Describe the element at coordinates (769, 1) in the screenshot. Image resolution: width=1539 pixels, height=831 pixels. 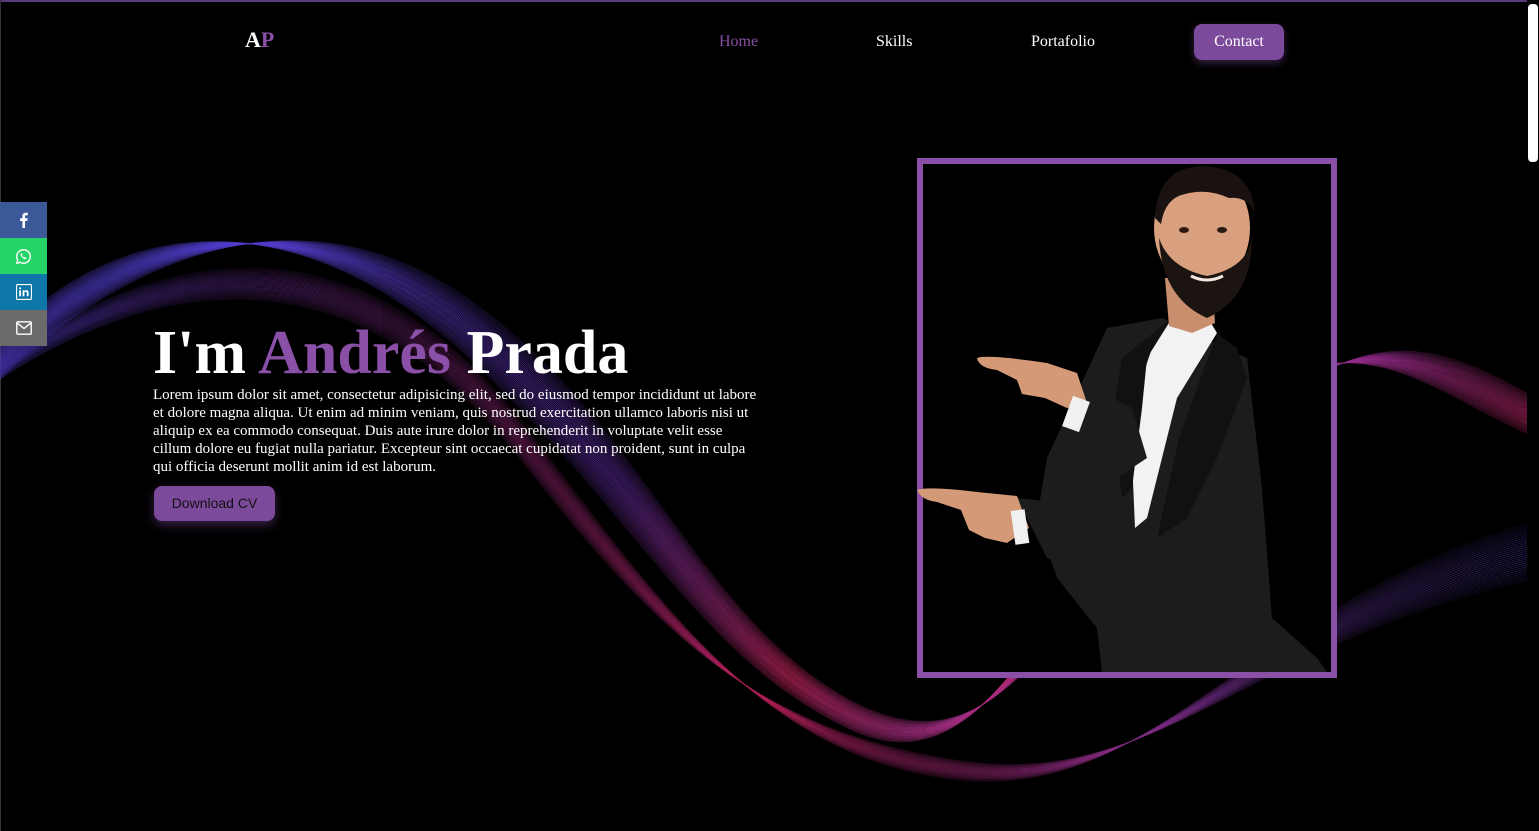
I see `top-border` at that location.